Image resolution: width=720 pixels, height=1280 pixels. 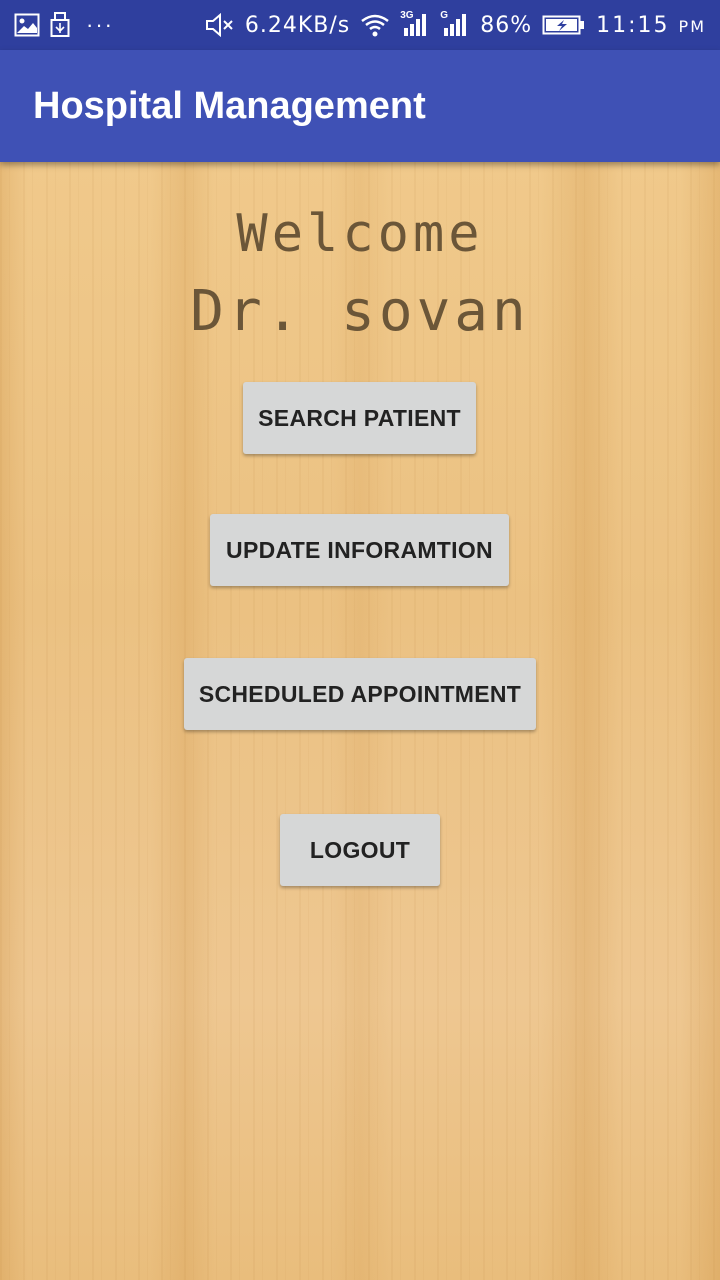 I want to click on status-bar: ··· 6.24KB/s 3G G 86% 11:15 PM, so click(x=360, y=25).